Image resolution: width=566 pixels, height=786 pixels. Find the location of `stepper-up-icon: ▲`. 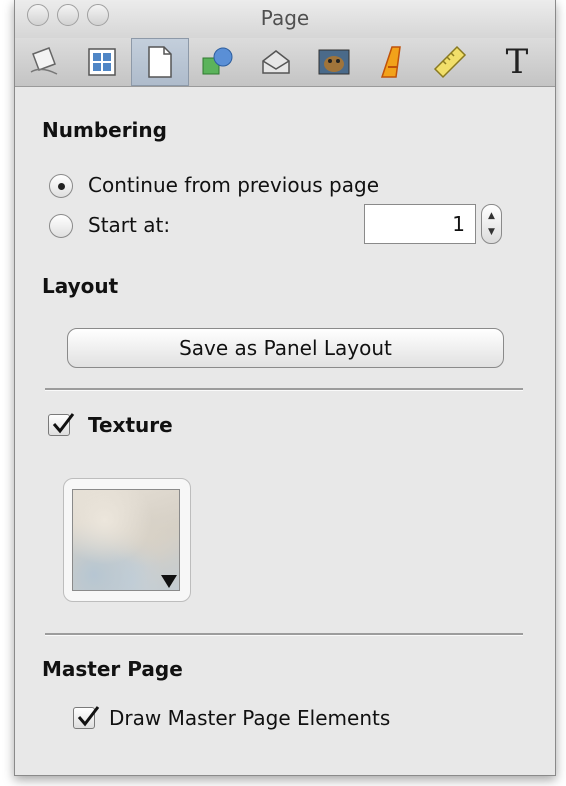

stepper-up-icon: ▲ is located at coordinates (491, 216).